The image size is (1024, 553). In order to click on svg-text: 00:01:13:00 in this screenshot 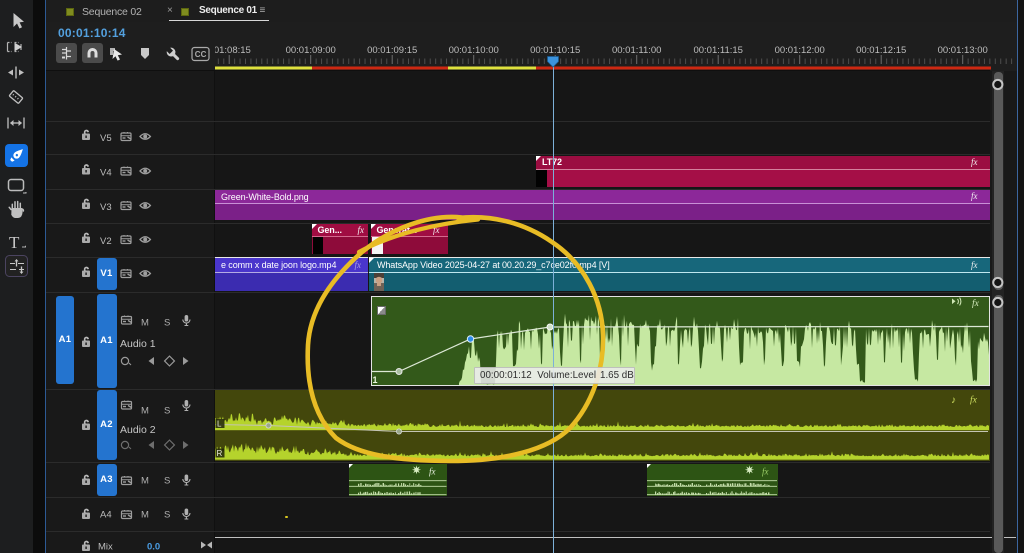, I will do `click(963, 50)`.